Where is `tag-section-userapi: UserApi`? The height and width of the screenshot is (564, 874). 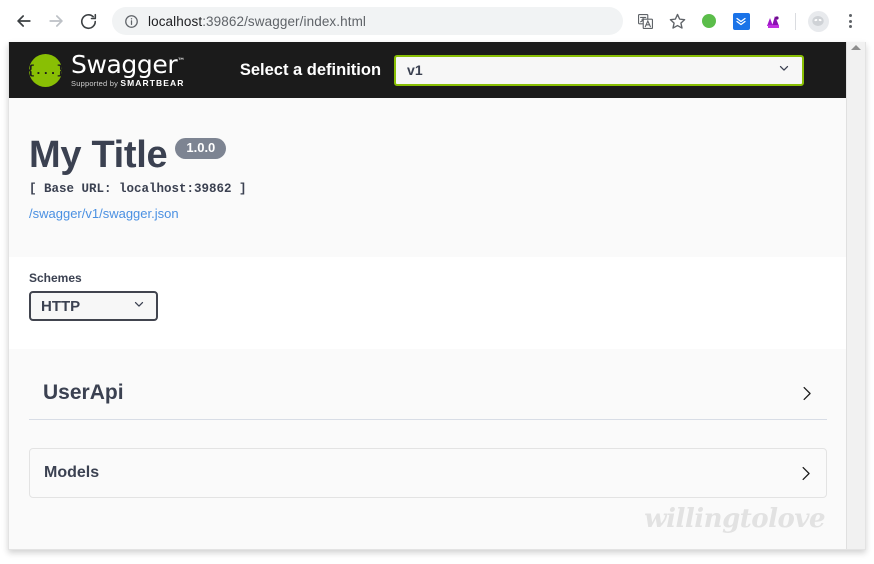
tag-section-userapi: UserApi is located at coordinates (428, 395).